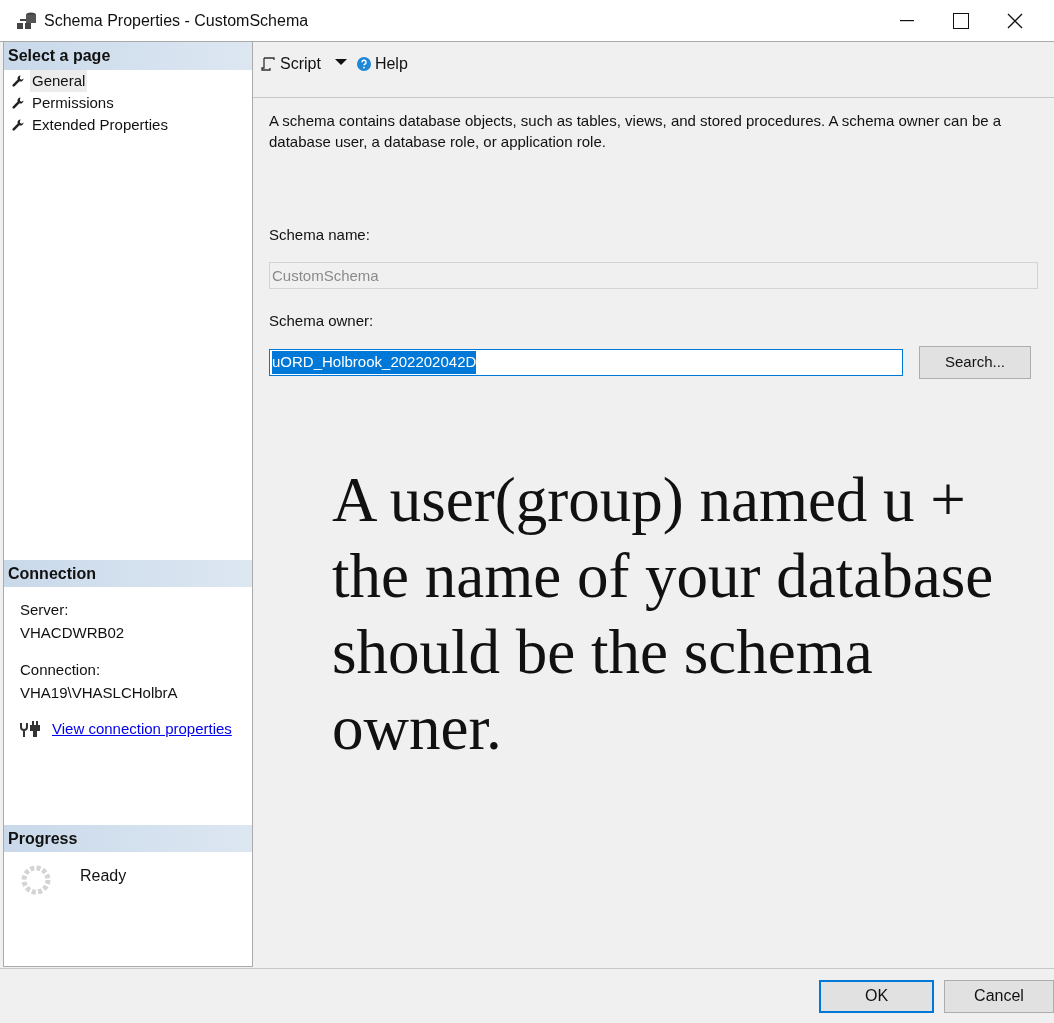 Image resolution: width=1054 pixels, height=1023 pixels. What do you see at coordinates (27, 20) in the screenshot?
I see `database-schema-icon` at bounding box center [27, 20].